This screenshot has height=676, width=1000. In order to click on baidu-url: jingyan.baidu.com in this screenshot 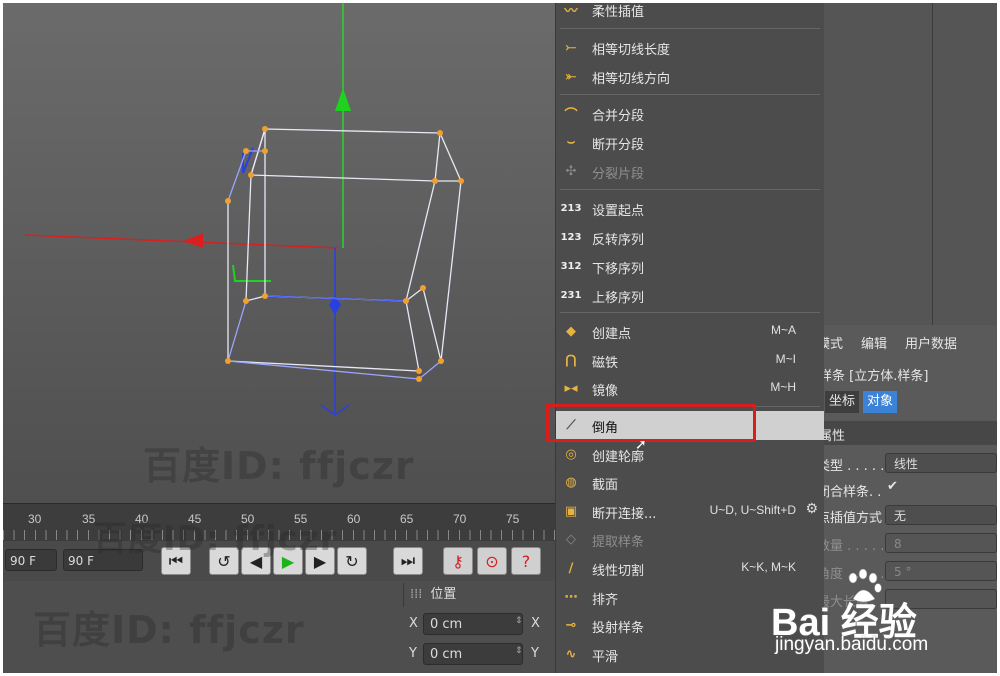, I will do `click(852, 644)`.